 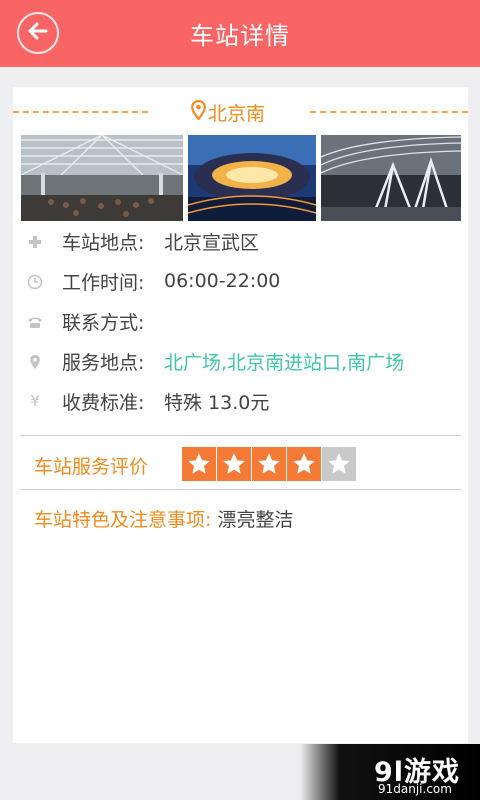 What do you see at coordinates (103, 402) in the screenshot?
I see `info-label: 收费标准:` at bounding box center [103, 402].